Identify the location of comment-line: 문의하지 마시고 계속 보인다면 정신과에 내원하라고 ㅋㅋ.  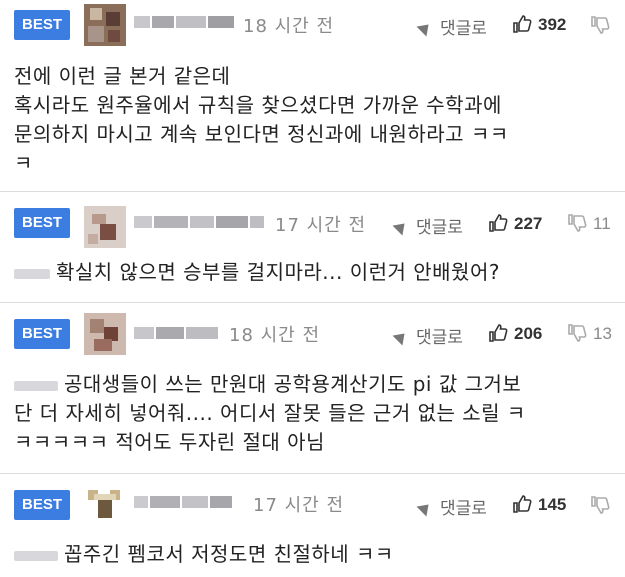
(261, 134).